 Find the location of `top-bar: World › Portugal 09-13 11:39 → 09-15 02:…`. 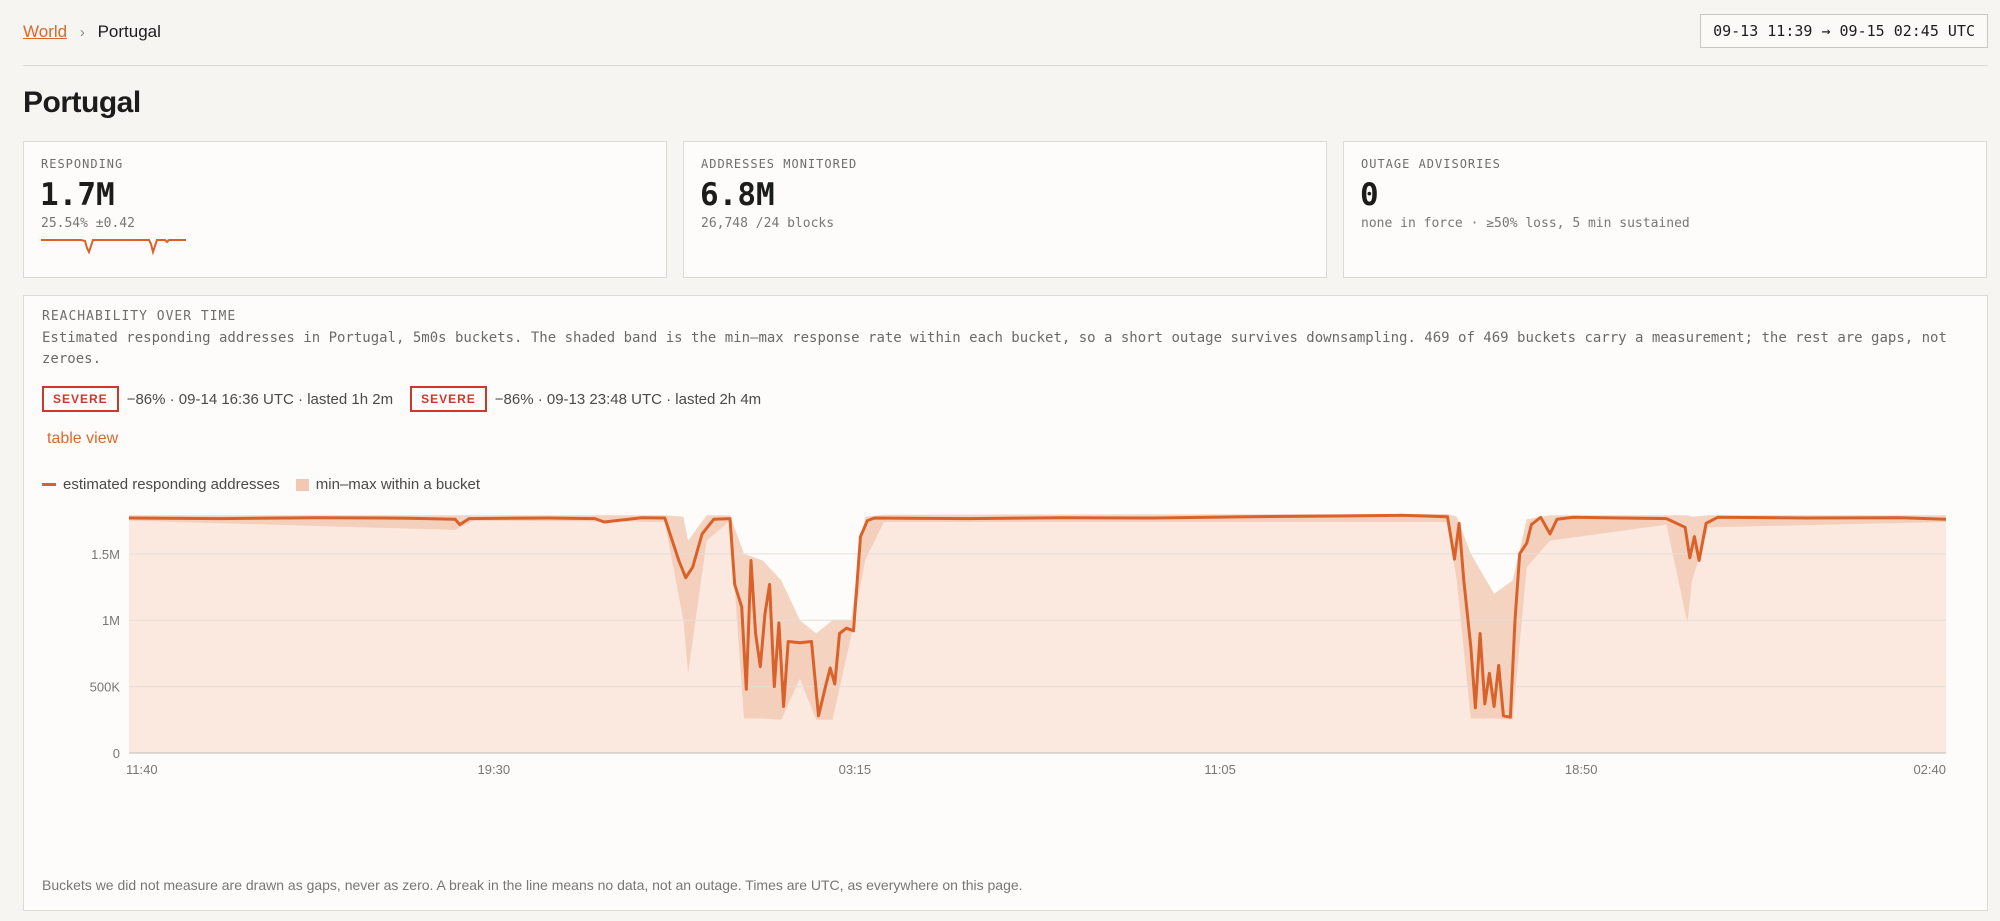

top-bar: World › Portugal 09-13 11:39 → 09-15 02:… is located at coordinates (1005, 33).